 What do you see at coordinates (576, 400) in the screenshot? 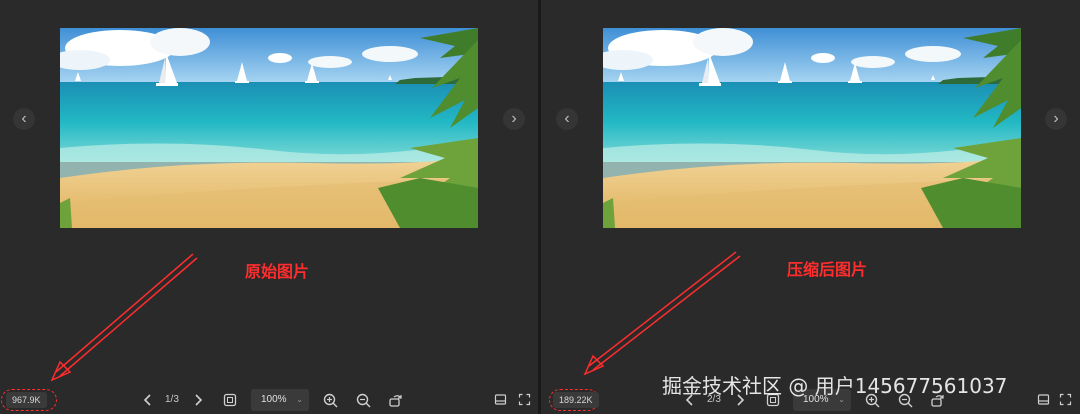
I see `file-size-badge: 189.22K` at bounding box center [576, 400].